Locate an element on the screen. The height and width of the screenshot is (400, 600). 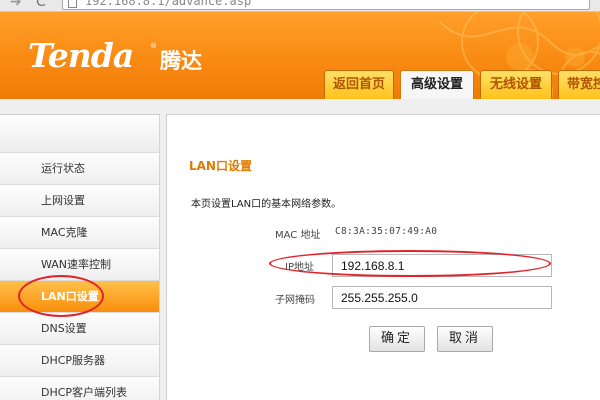
tab-advanced-settings: 高级设置 is located at coordinates (437, 84).